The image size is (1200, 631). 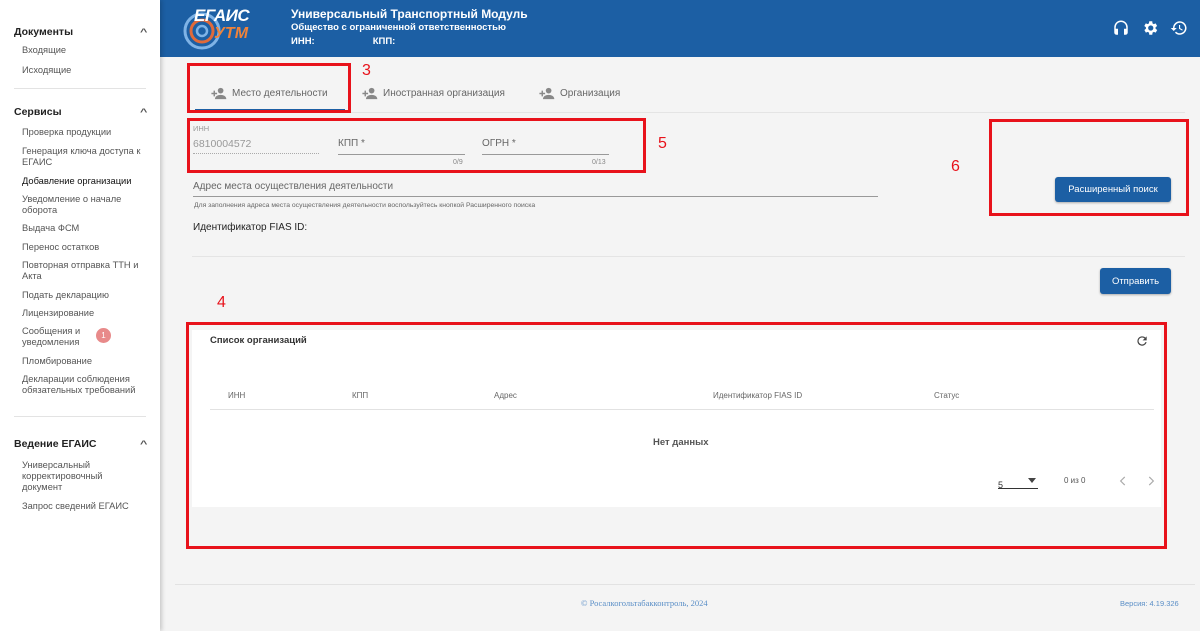 I want to click on tab-label: Организация, so click(x=590, y=93).